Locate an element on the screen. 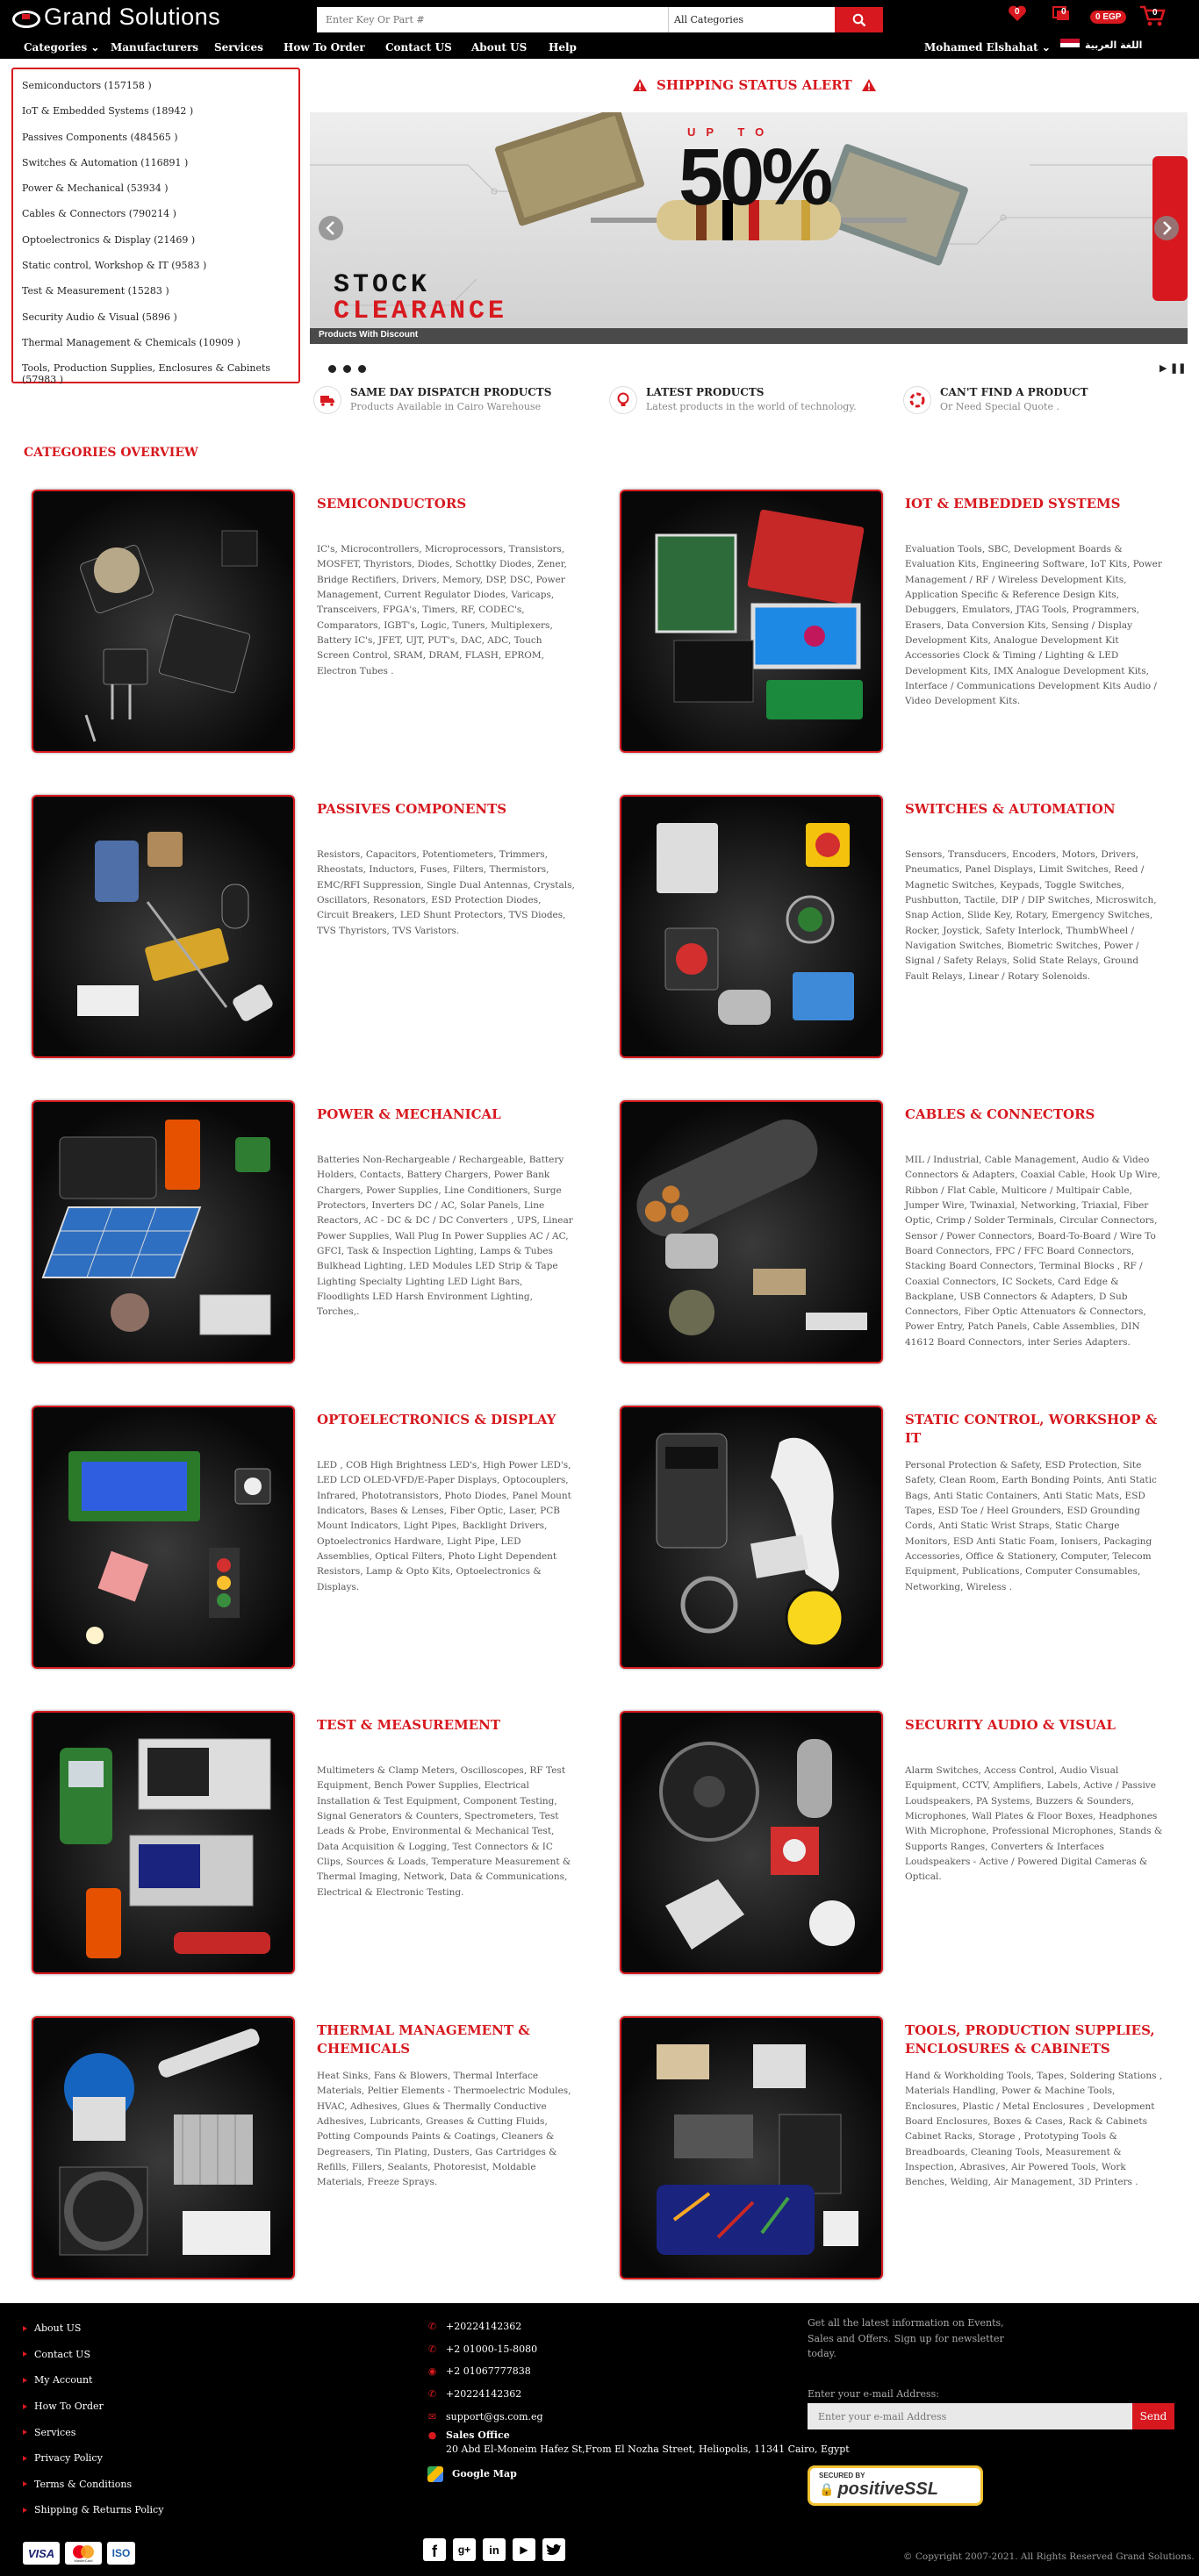  nav-categories: Categories ⌄ is located at coordinates (61, 47).